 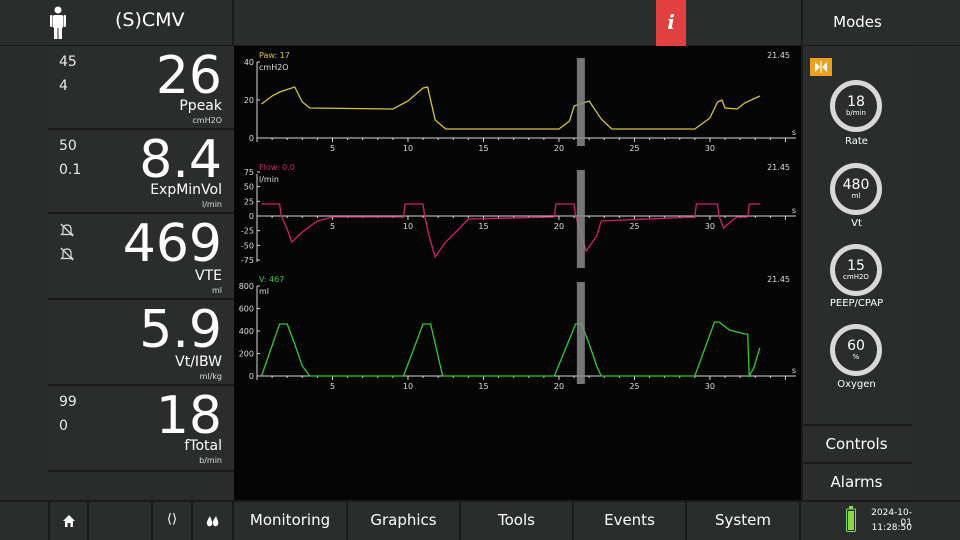 What do you see at coordinates (150, 20) in the screenshot?
I see `ventilation-mode: (S)CMV` at bounding box center [150, 20].